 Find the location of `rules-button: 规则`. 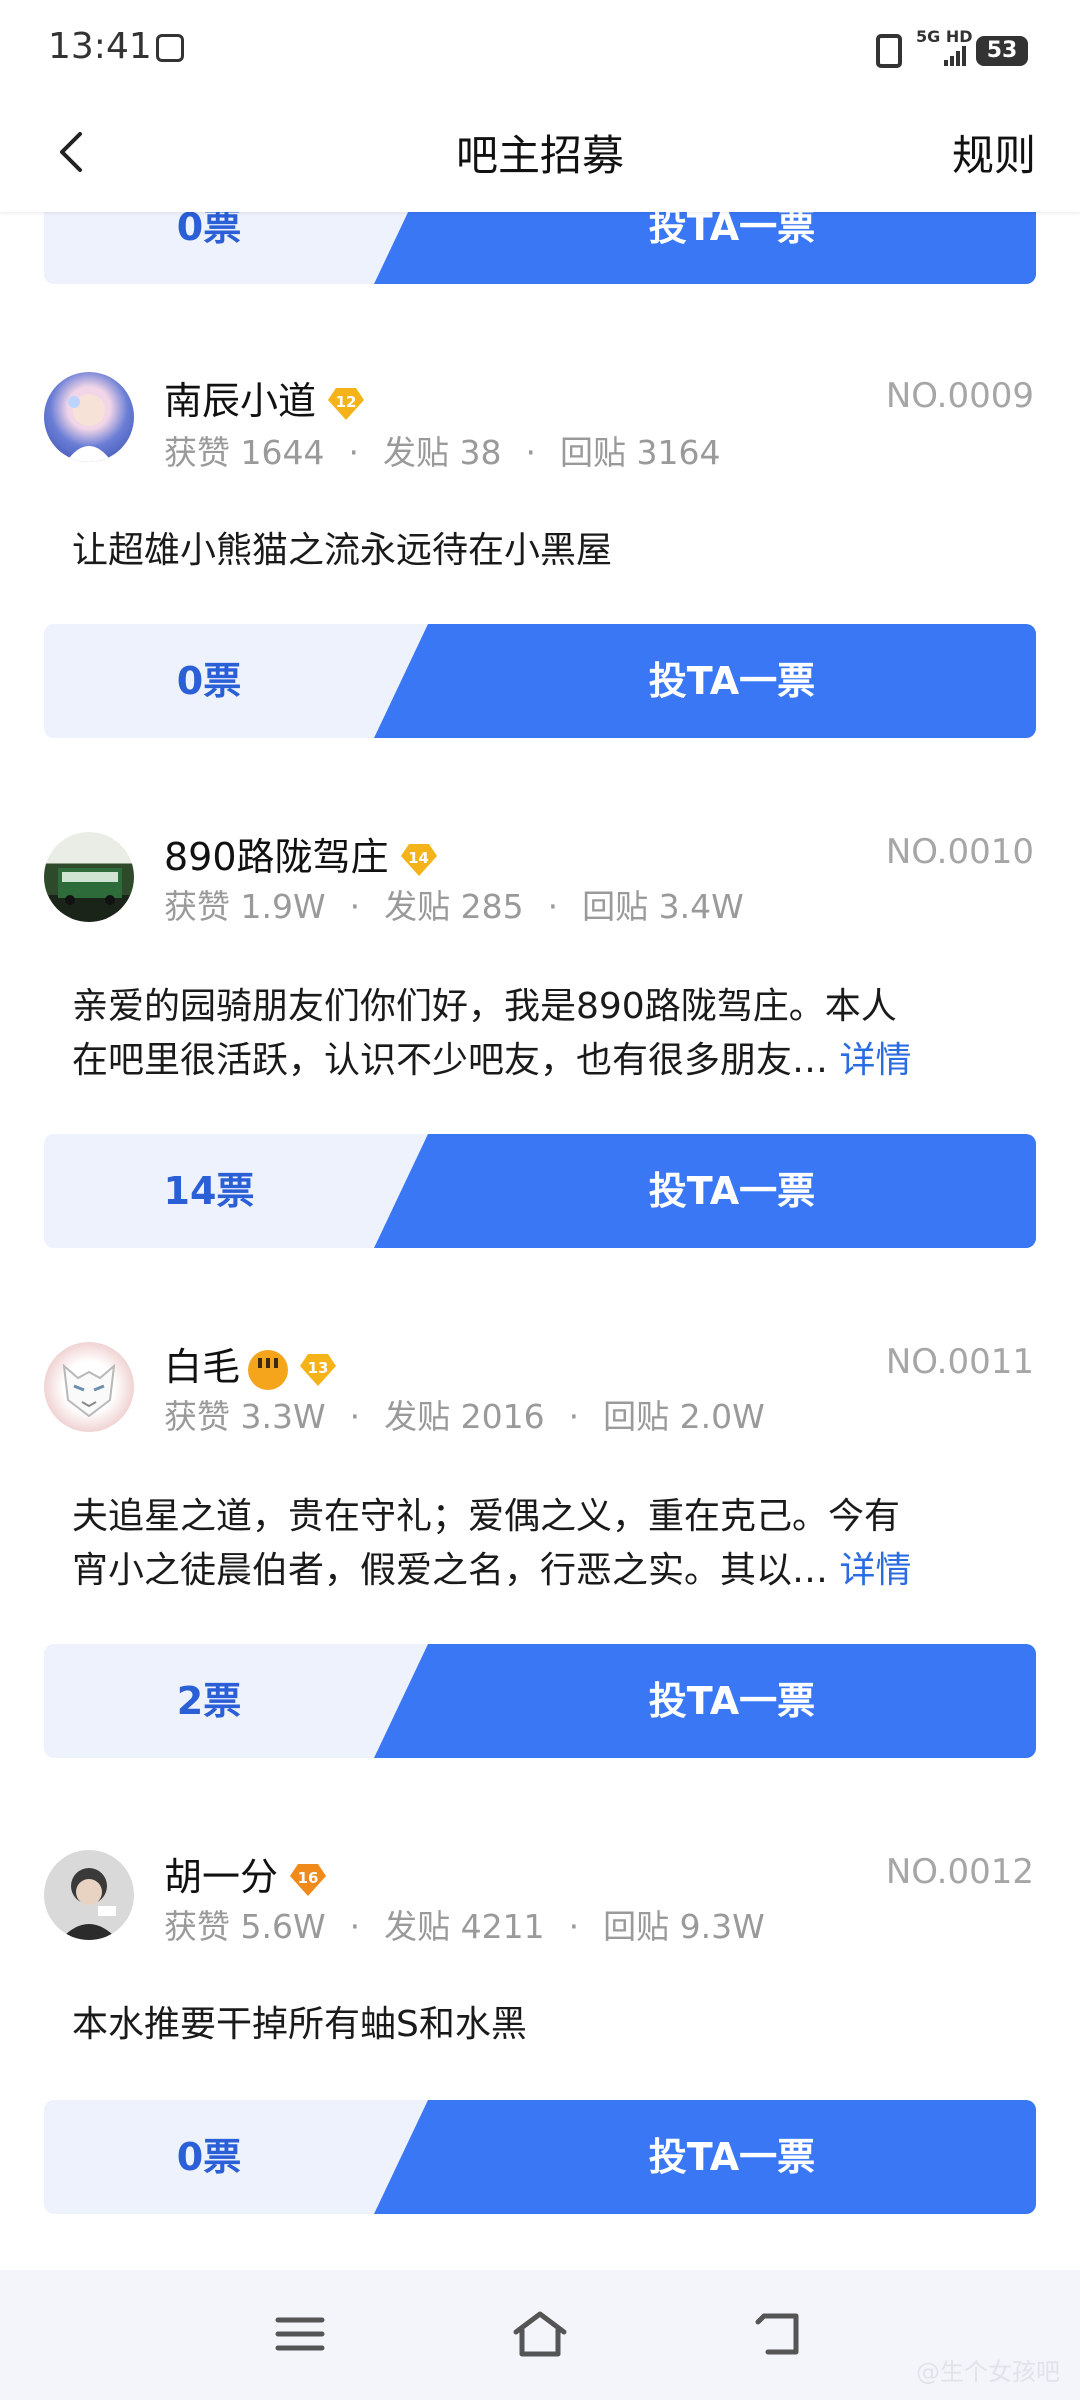

rules-button: 规则 is located at coordinates (994, 152).